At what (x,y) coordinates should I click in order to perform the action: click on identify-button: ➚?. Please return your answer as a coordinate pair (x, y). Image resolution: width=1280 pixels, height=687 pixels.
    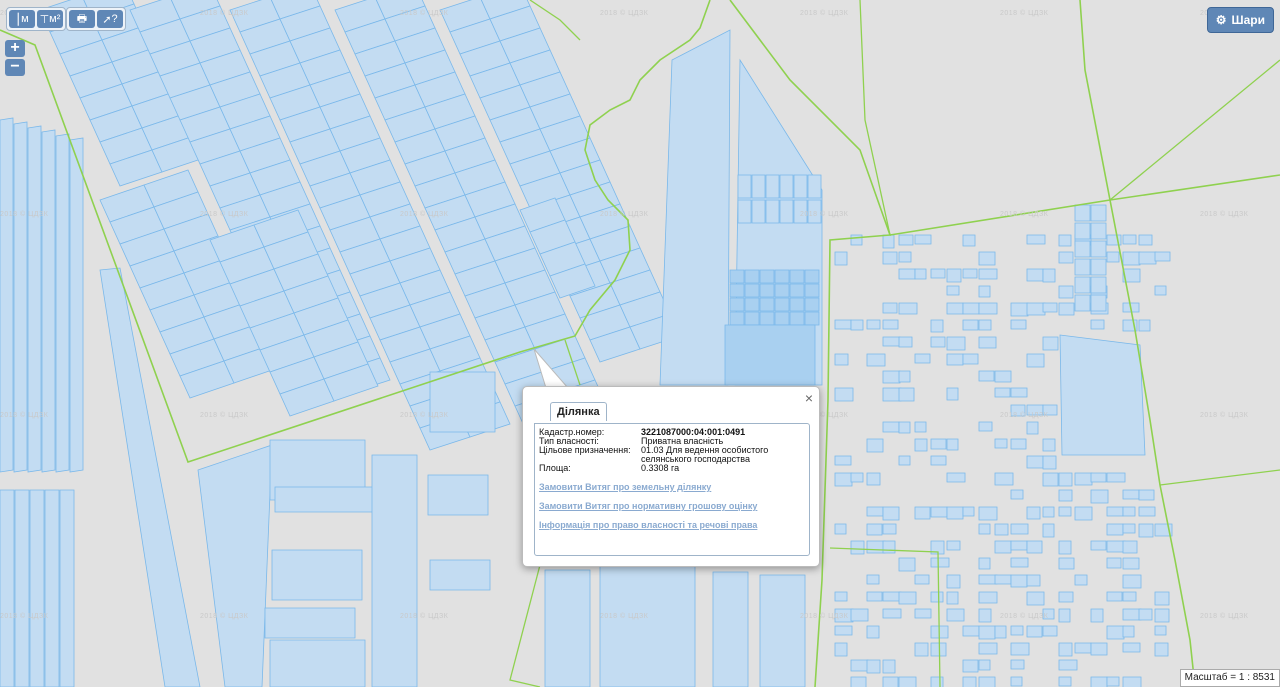
    Looking at the image, I should click on (110, 19).